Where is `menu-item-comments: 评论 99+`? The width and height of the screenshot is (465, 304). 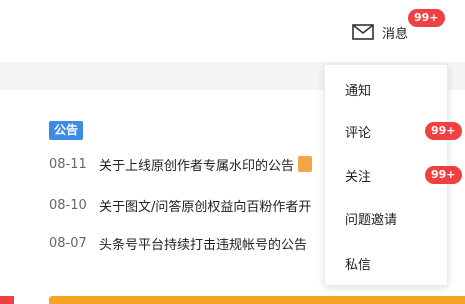 menu-item-comments: 评论 99+ is located at coordinates (403, 131).